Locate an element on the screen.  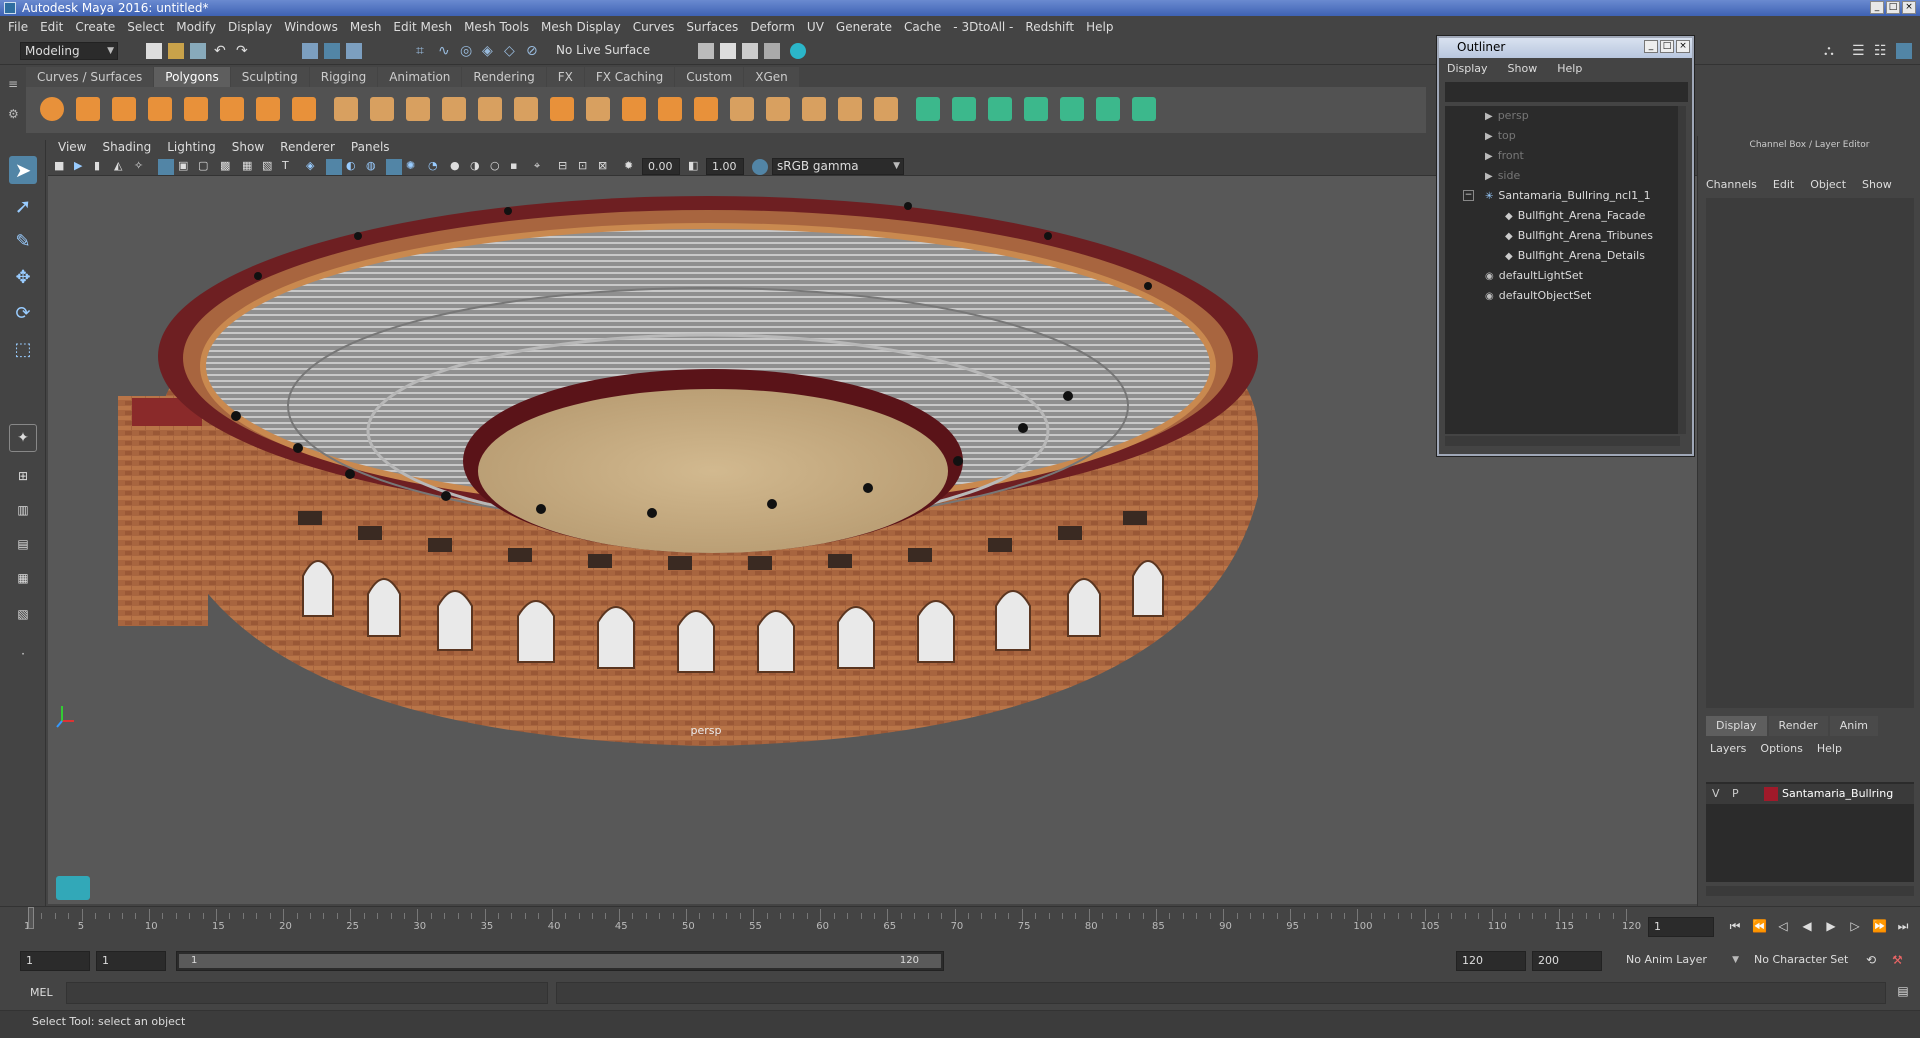
menu-select: Select is located at coordinates (145, 27).